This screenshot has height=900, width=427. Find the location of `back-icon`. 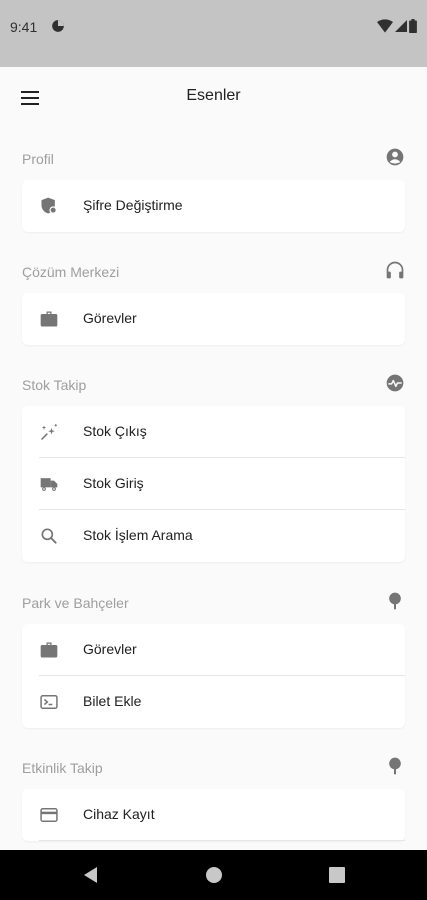

back-icon is located at coordinates (91, 875).